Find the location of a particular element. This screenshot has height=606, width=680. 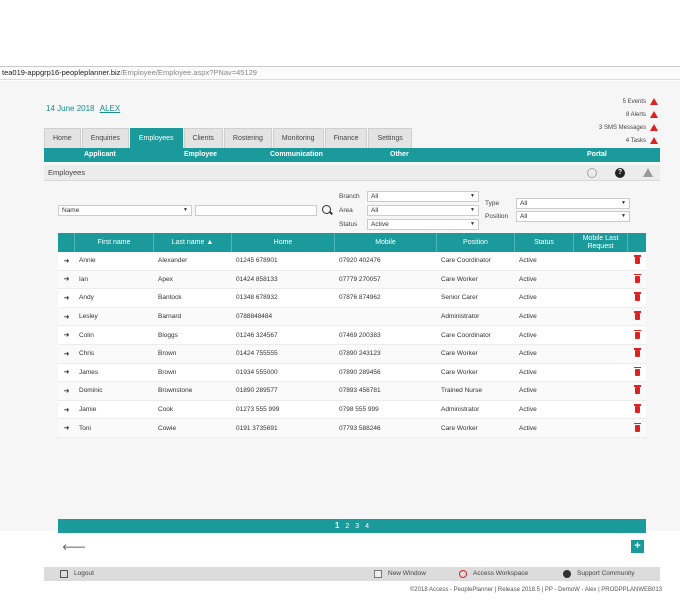

tab-clients: Clients is located at coordinates (203, 138).